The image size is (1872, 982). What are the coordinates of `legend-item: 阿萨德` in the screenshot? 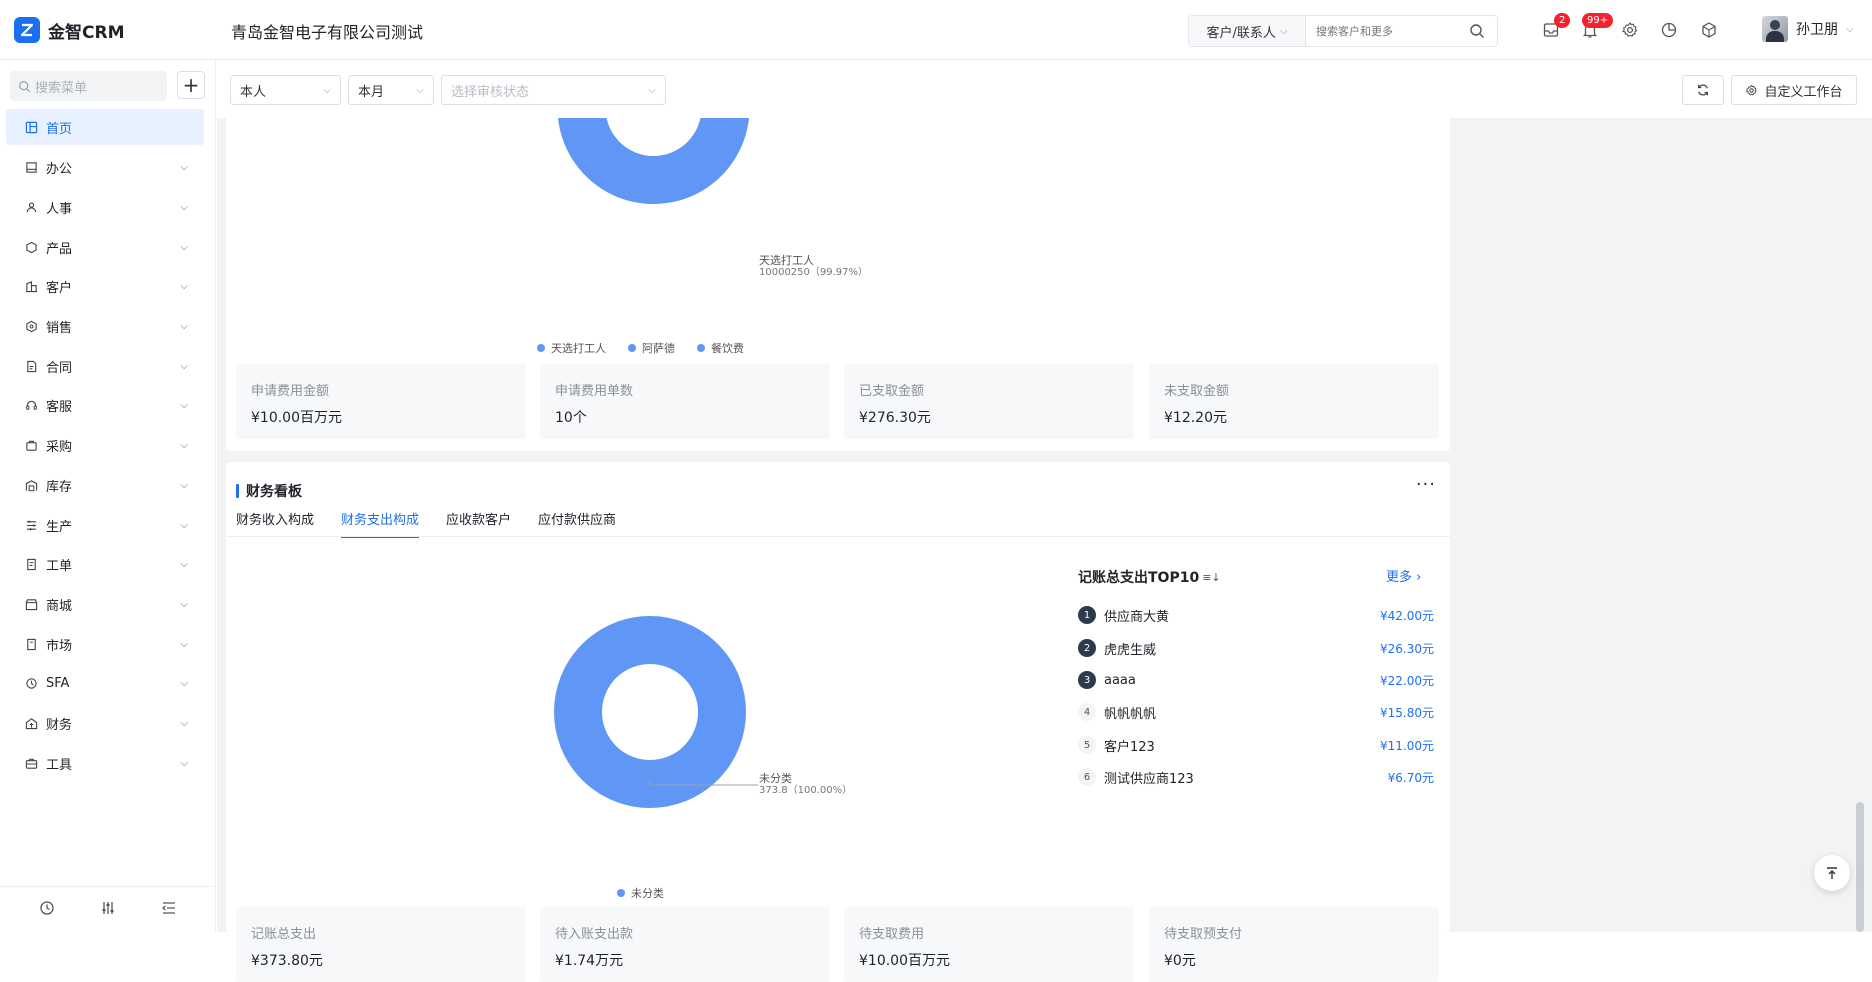 It's located at (651, 348).